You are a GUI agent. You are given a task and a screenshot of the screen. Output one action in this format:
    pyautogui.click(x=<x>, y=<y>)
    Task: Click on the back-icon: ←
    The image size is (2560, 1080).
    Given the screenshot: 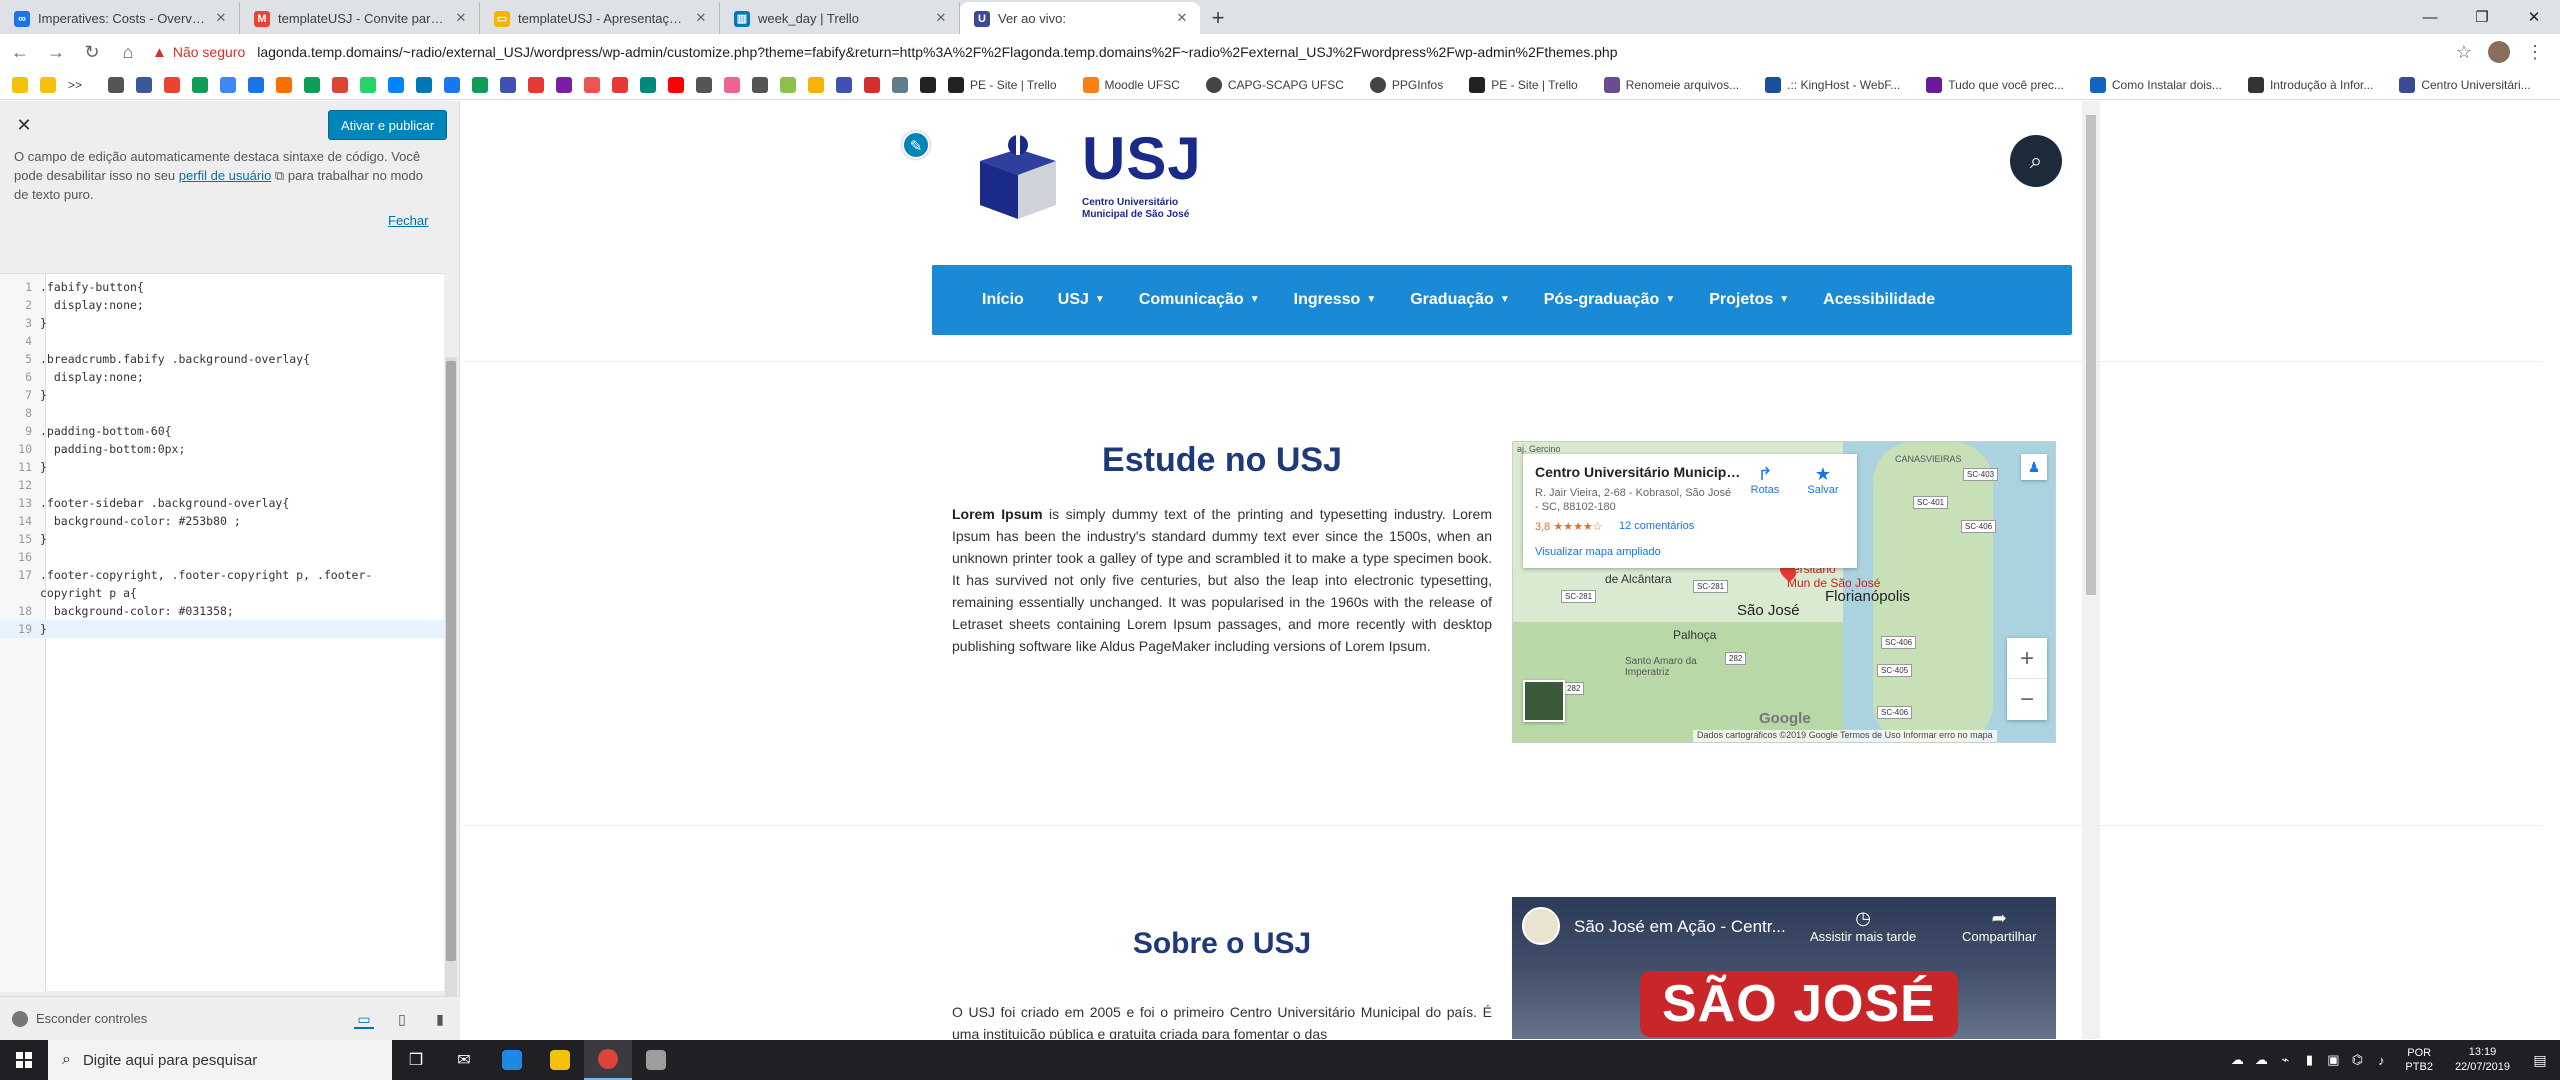 What is the action you would take?
    pyautogui.click(x=20, y=52)
    